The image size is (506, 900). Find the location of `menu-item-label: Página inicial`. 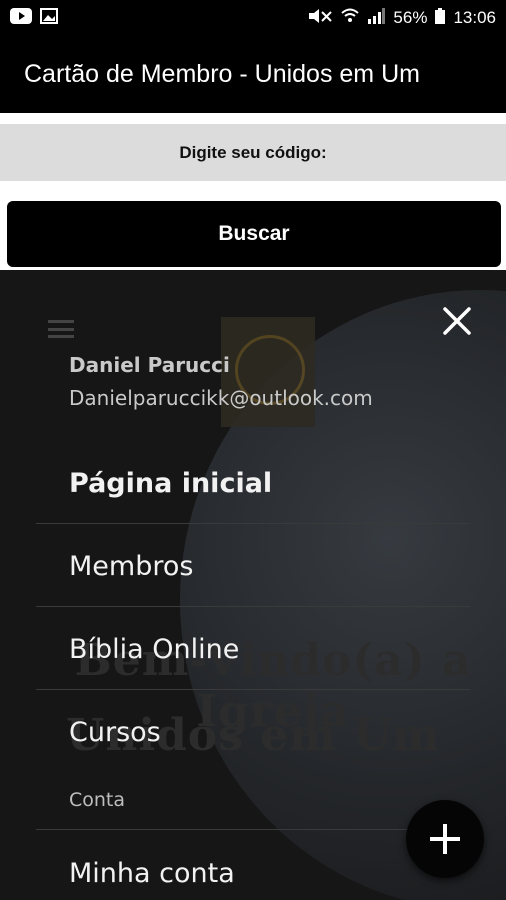

menu-item-label: Página inicial is located at coordinates (171, 483).